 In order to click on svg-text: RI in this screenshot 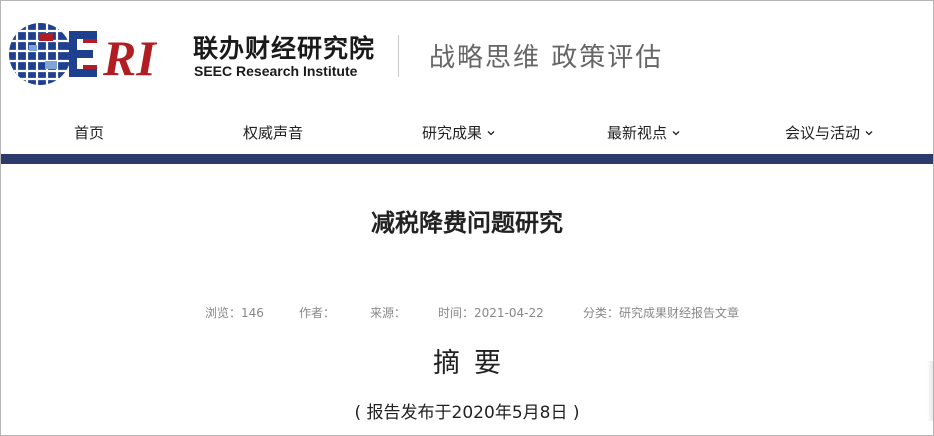, I will do `click(129, 58)`.